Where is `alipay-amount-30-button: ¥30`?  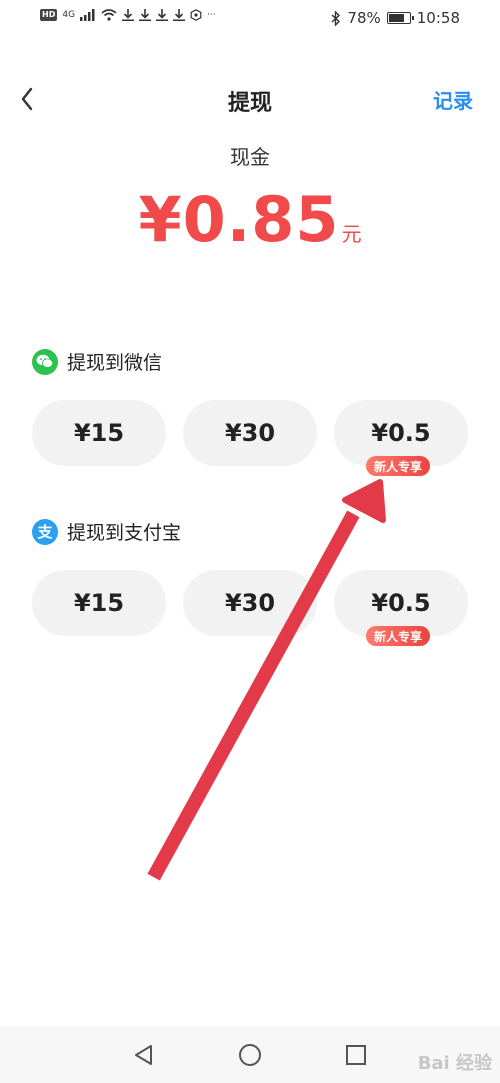 alipay-amount-30-button: ¥30 is located at coordinates (250, 603).